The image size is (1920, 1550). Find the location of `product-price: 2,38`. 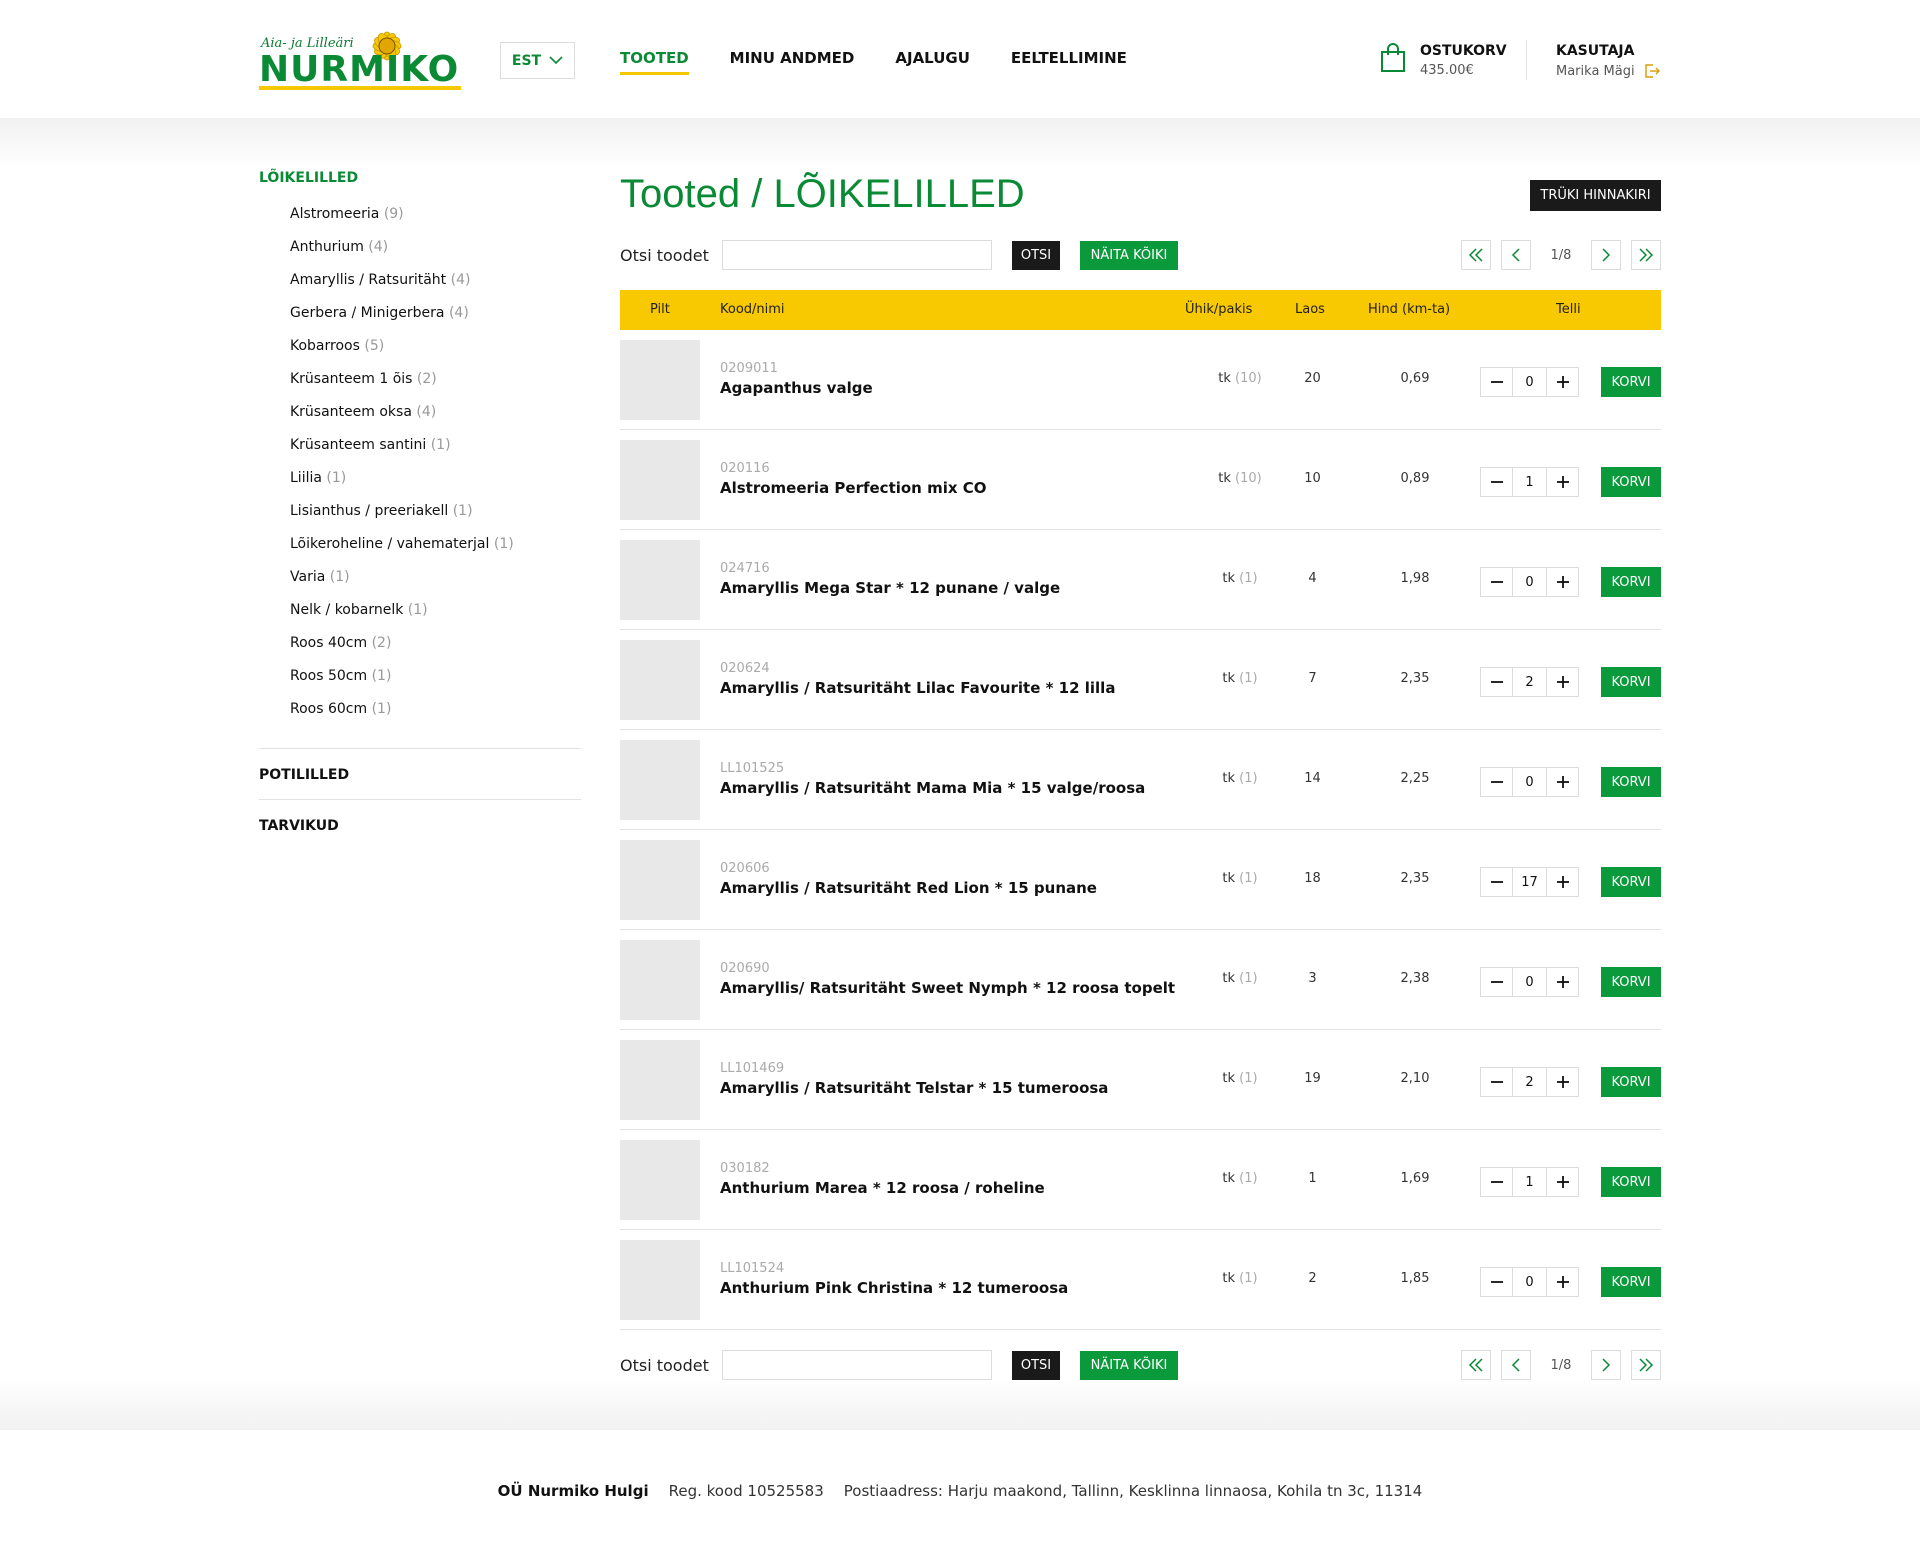

product-price: 2,38 is located at coordinates (1415, 978).